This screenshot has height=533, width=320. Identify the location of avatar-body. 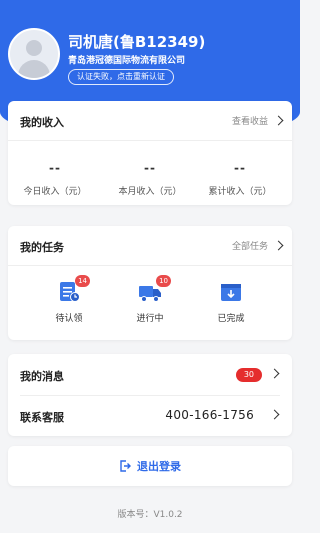
(34, 69).